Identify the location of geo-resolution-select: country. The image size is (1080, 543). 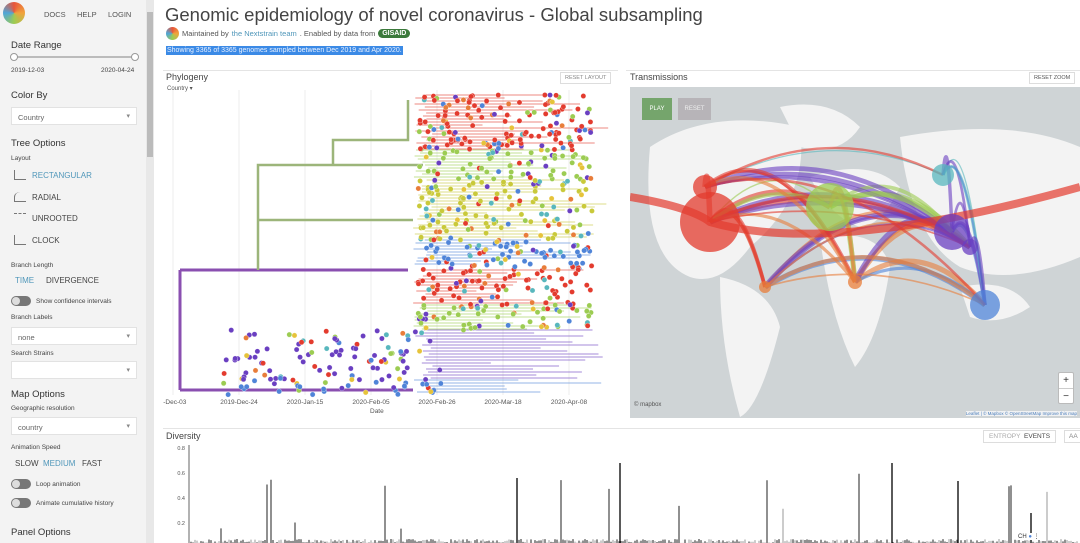
(74, 426).